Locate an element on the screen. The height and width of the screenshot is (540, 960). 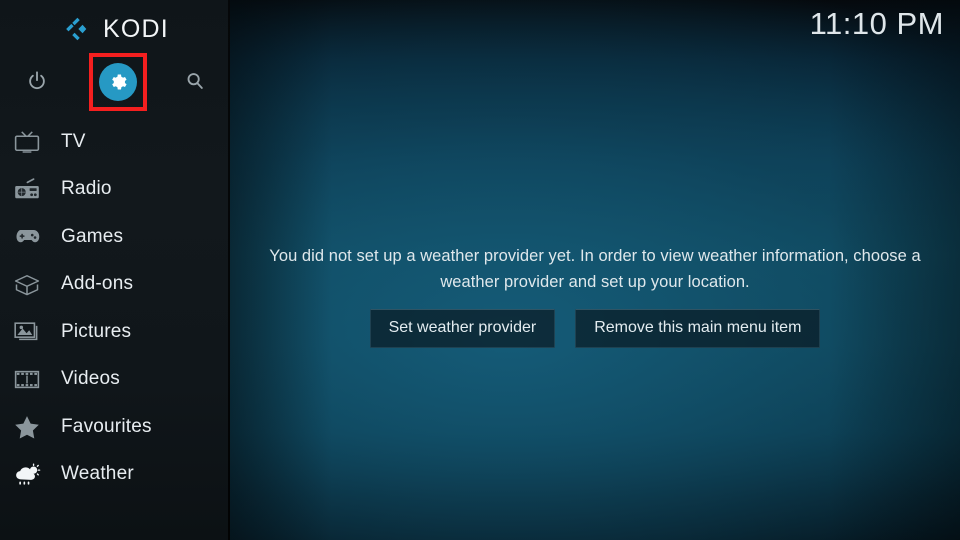
sidebar-item-label: Games is located at coordinates (92, 236).